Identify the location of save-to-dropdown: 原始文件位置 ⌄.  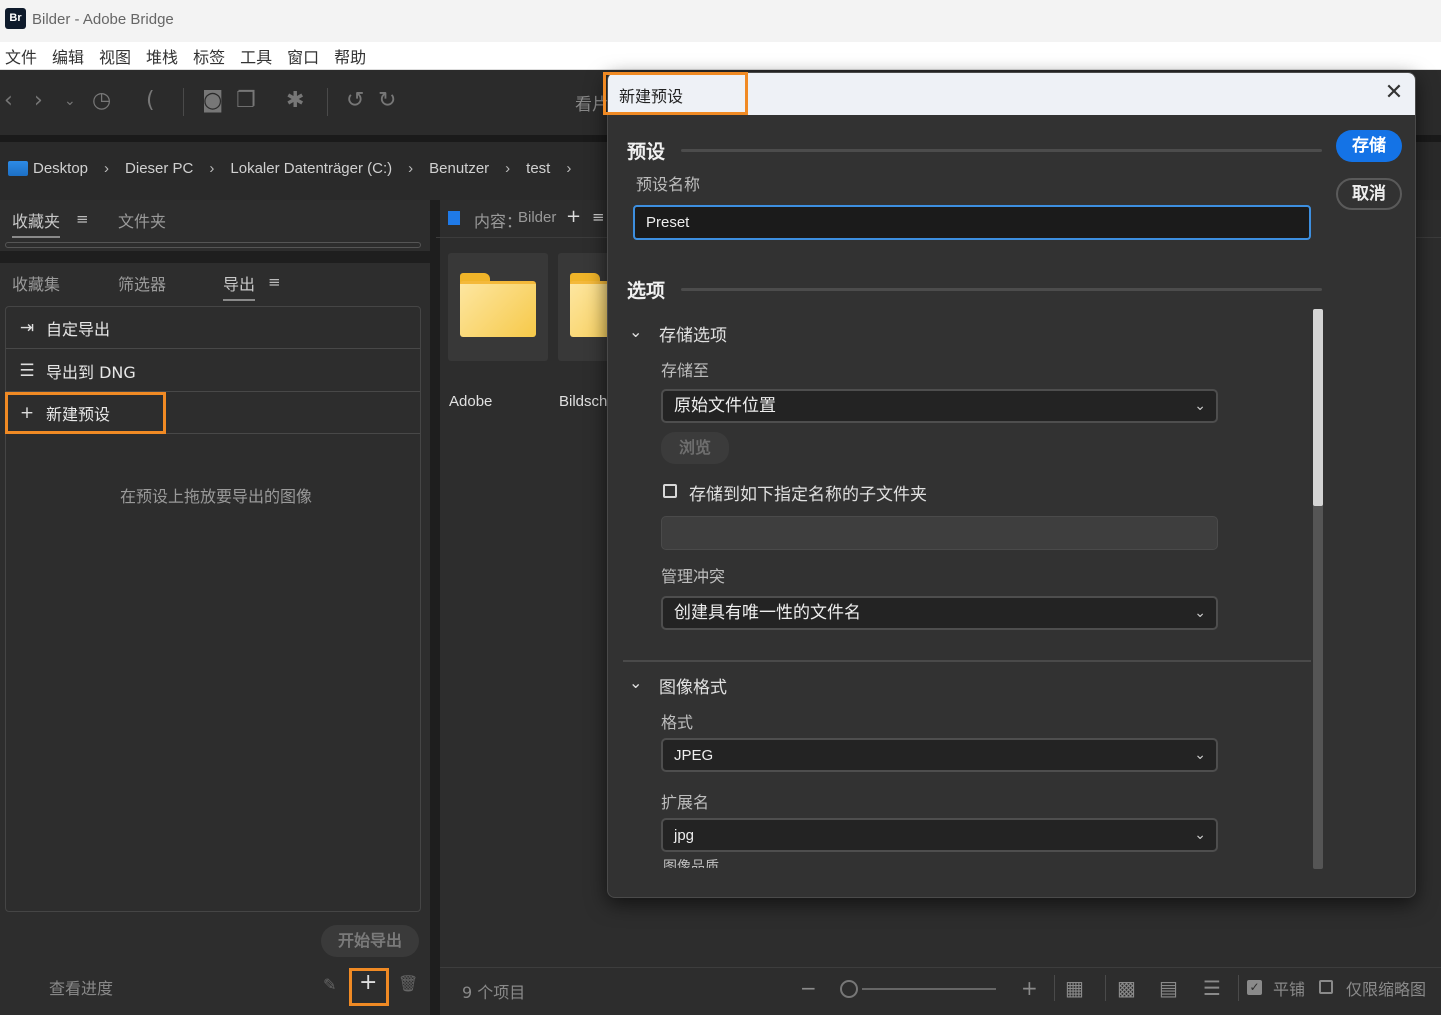
(939, 406).